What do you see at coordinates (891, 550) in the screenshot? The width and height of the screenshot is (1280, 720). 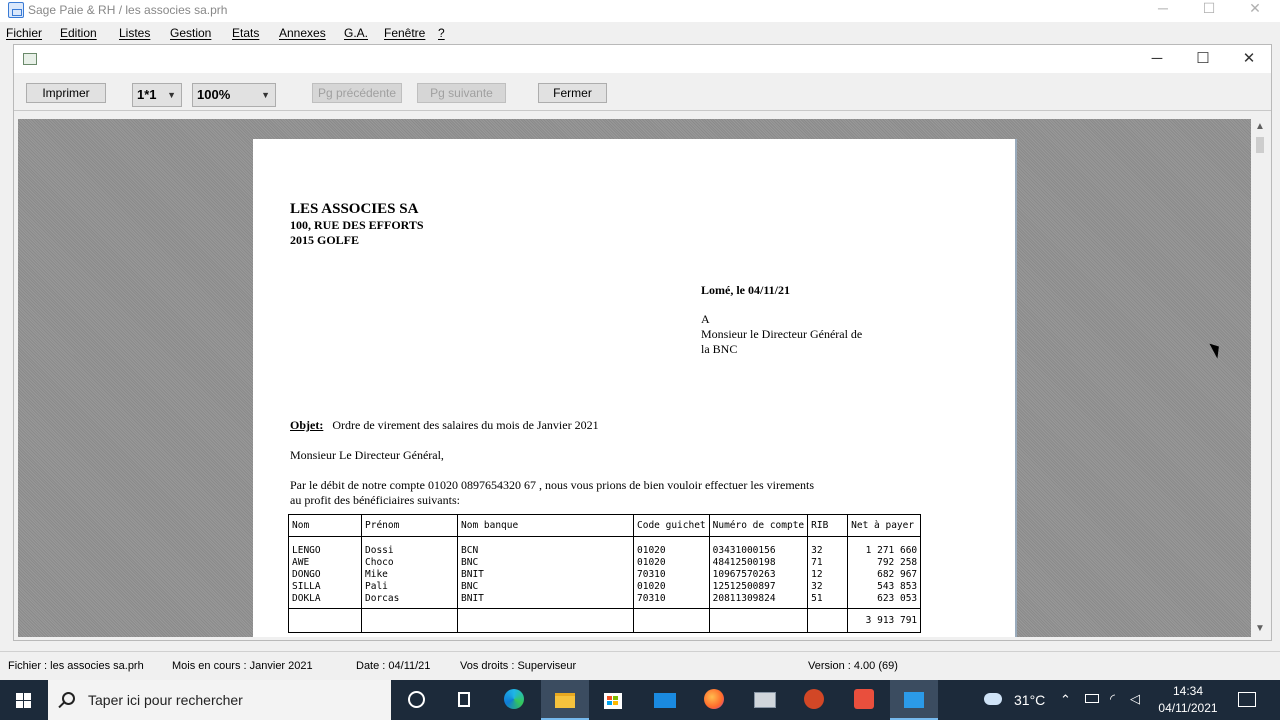 I see `cell: 1 271 660` at bounding box center [891, 550].